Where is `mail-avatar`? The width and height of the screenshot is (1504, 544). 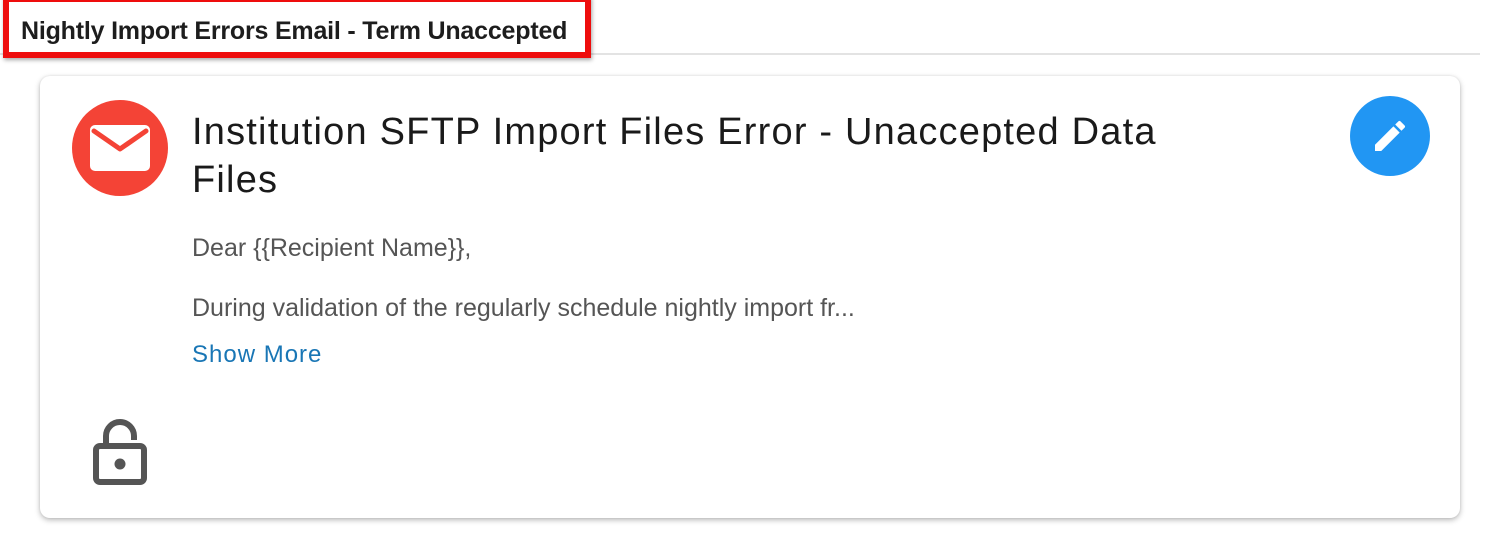
mail-avatar is located at coordinates (120, 148).